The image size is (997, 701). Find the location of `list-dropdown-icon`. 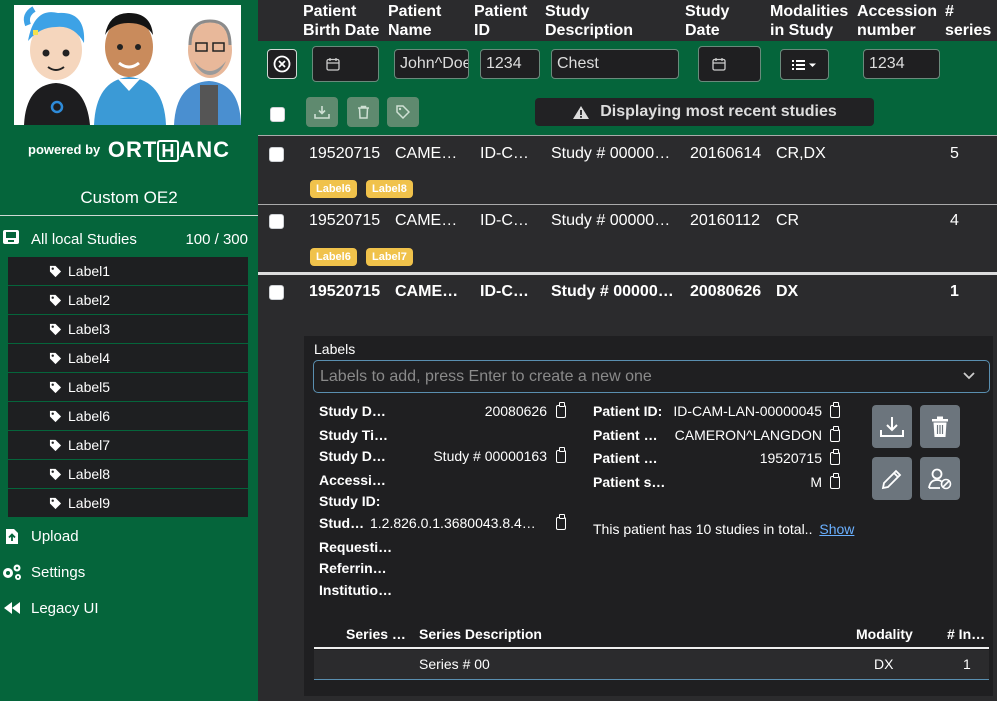

list-dropdown-icon is located at coordinates (803, 64).